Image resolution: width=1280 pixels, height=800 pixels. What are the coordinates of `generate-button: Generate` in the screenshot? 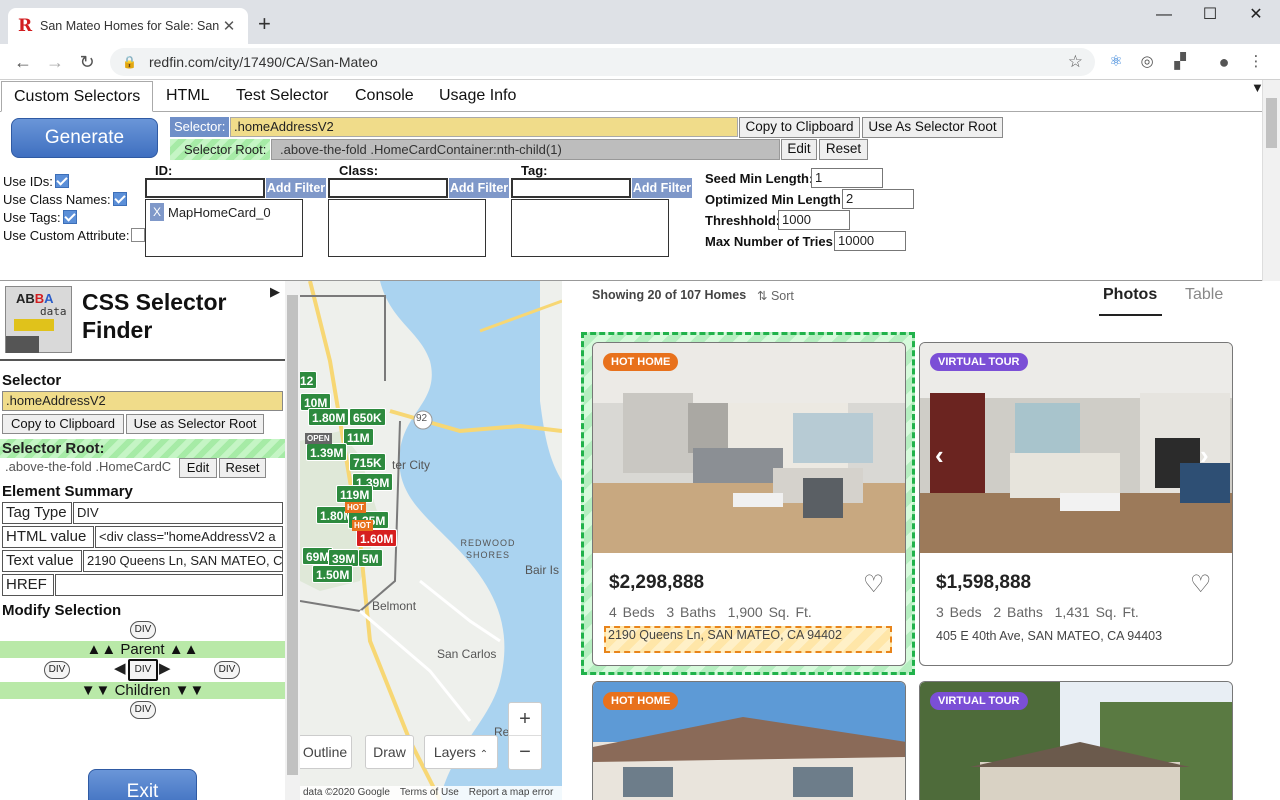 It's located at (84, 138).